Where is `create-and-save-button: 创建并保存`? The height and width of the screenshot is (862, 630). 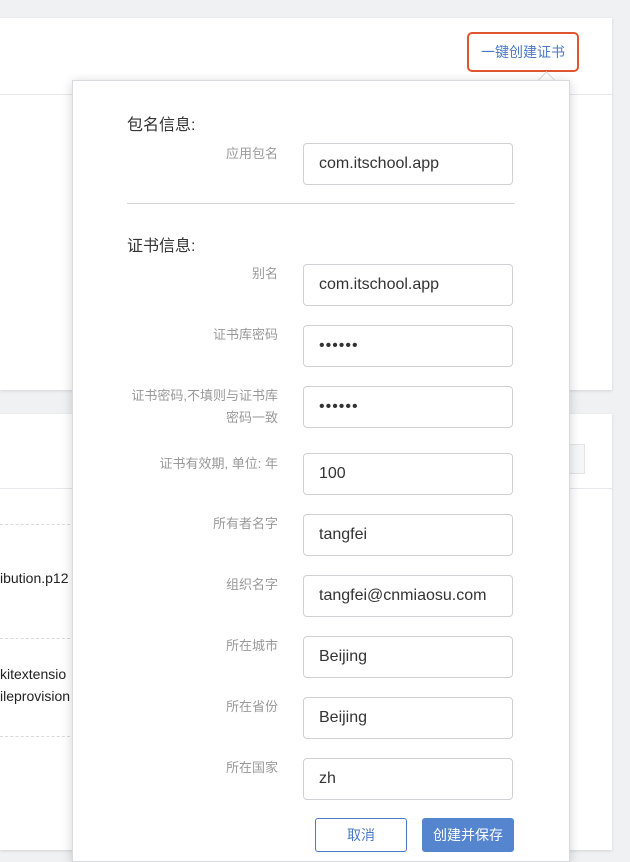
create-and-save-button: 创建并保存 is located at coordinates (468, 835).